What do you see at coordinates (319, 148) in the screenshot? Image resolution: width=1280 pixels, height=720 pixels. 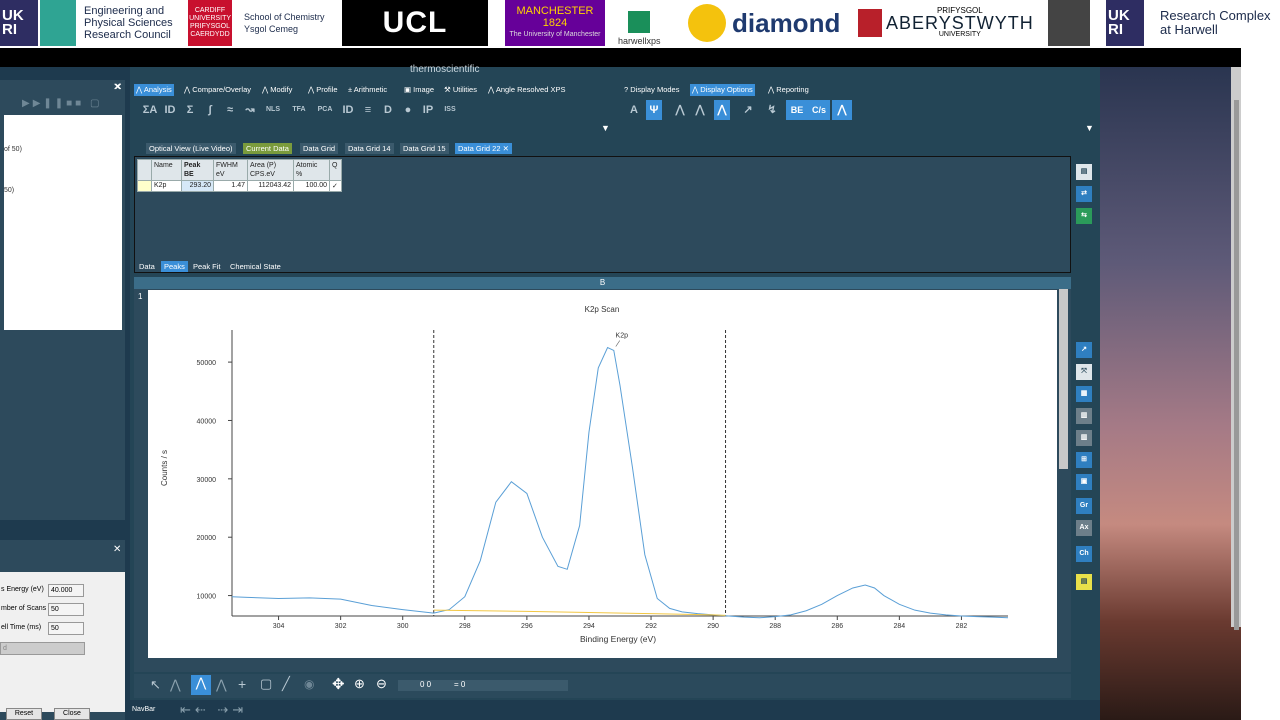 I see `tab-data-grid: Data Grid` at bounding box center [319, 148].